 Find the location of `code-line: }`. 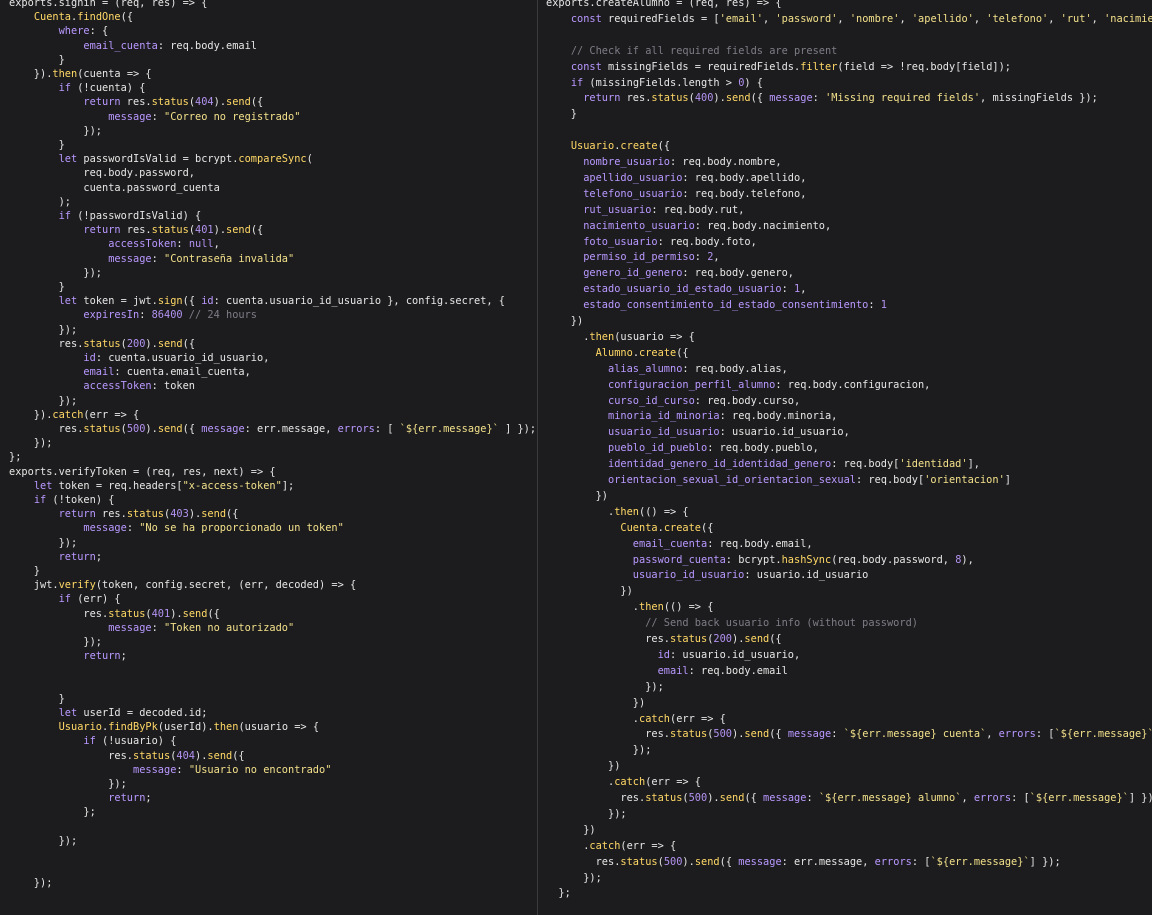

code-line: } is located at coordinates (561, 114).